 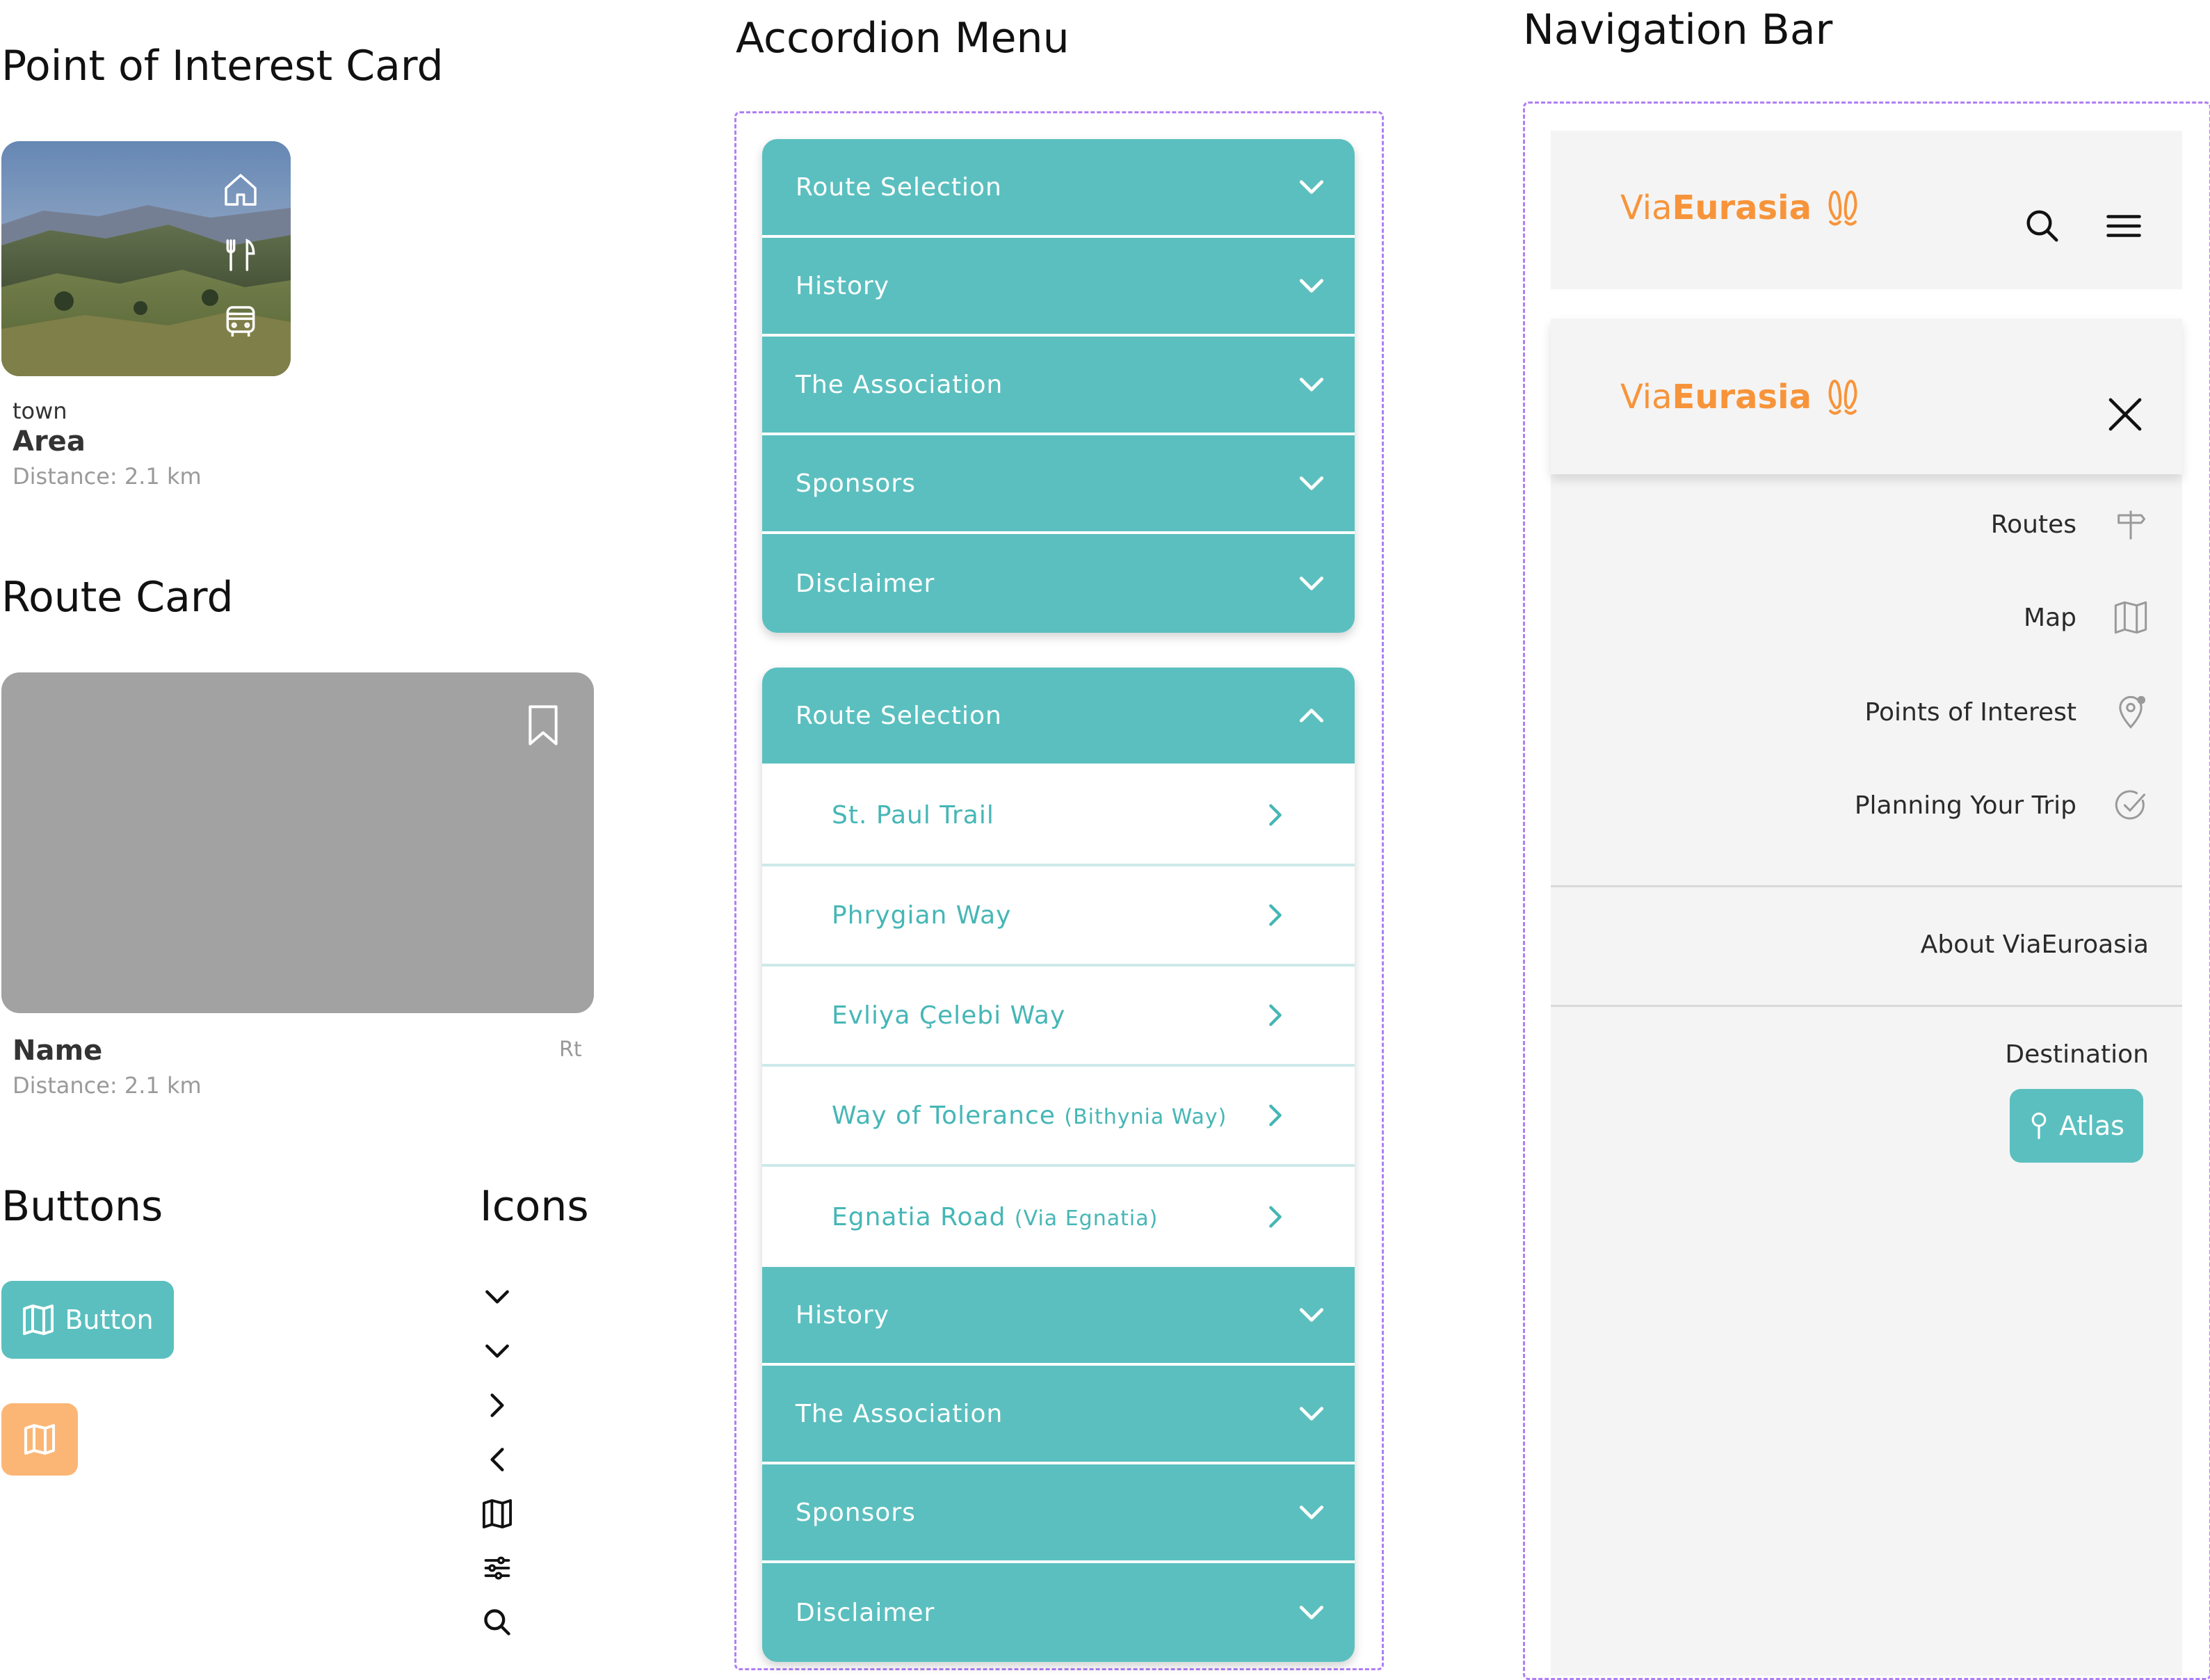 I want to click on location-pin-icon, so click(x=2131, y=712).